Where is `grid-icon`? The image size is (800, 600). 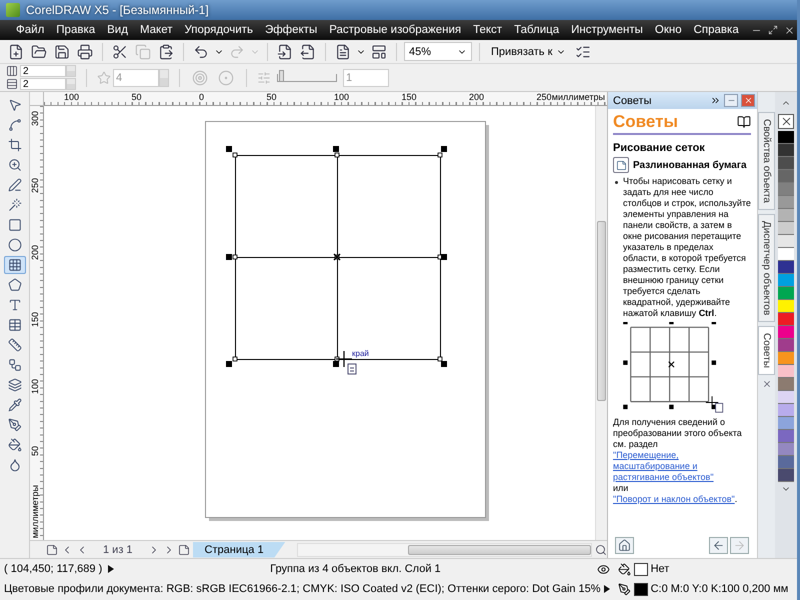 grid-icon is located at coordinates (15, 265).